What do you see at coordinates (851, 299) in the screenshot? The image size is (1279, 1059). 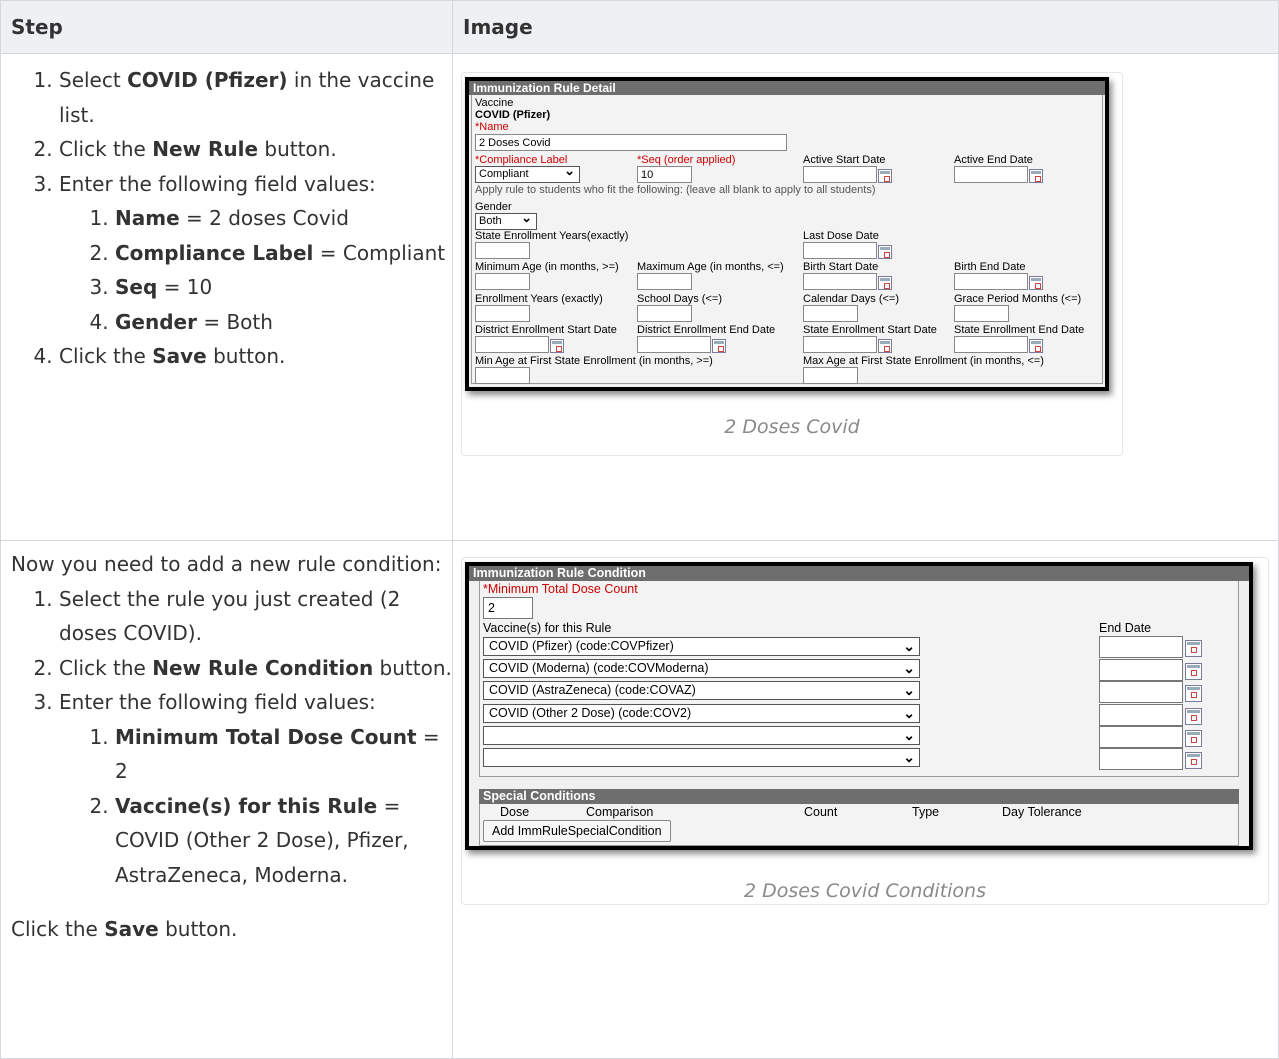 I see `calendar-days-label: Calendar Days (<=)` at bounding box center [851, 299].